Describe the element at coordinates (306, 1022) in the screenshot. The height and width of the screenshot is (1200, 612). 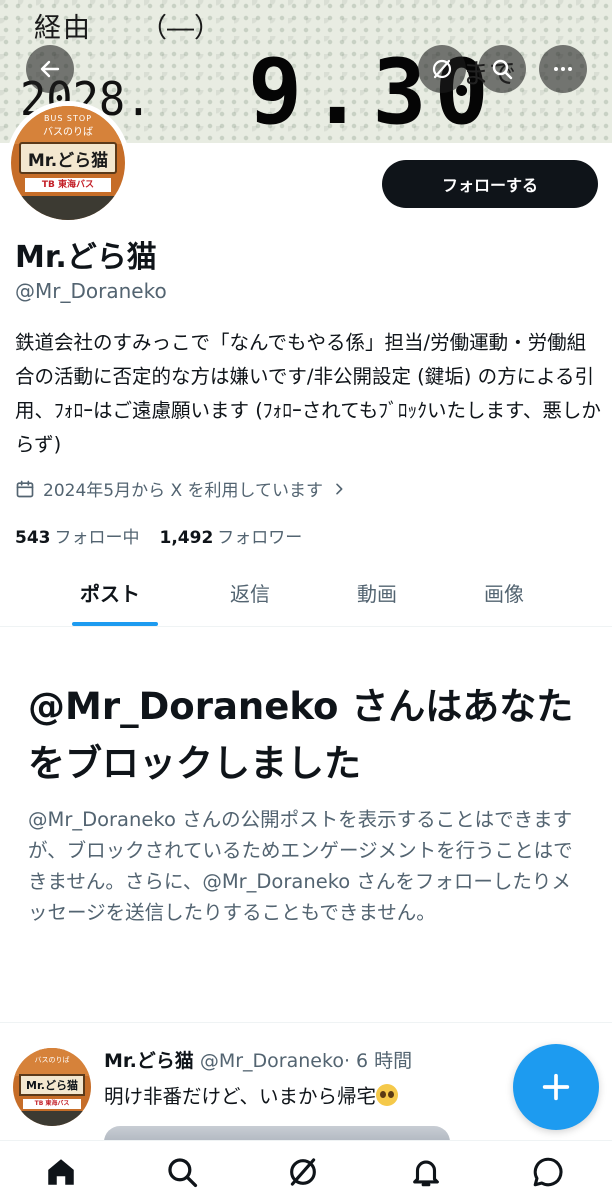
I see `divider` at that location.